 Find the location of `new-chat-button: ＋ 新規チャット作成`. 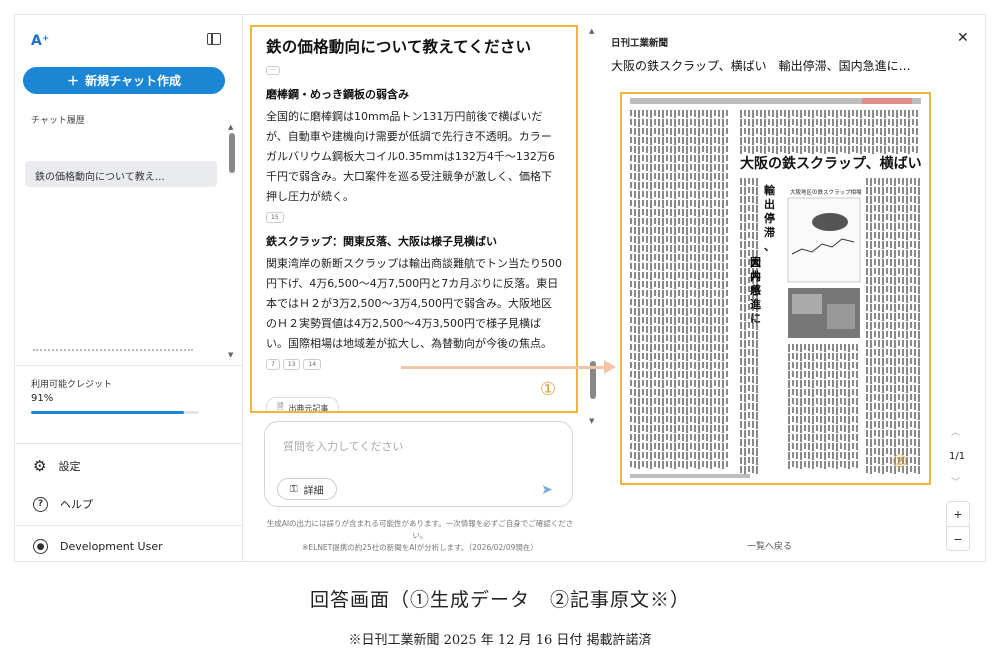

new-chat-button: ＋ 新規チャット作成 is located at coordinates (124, 80).